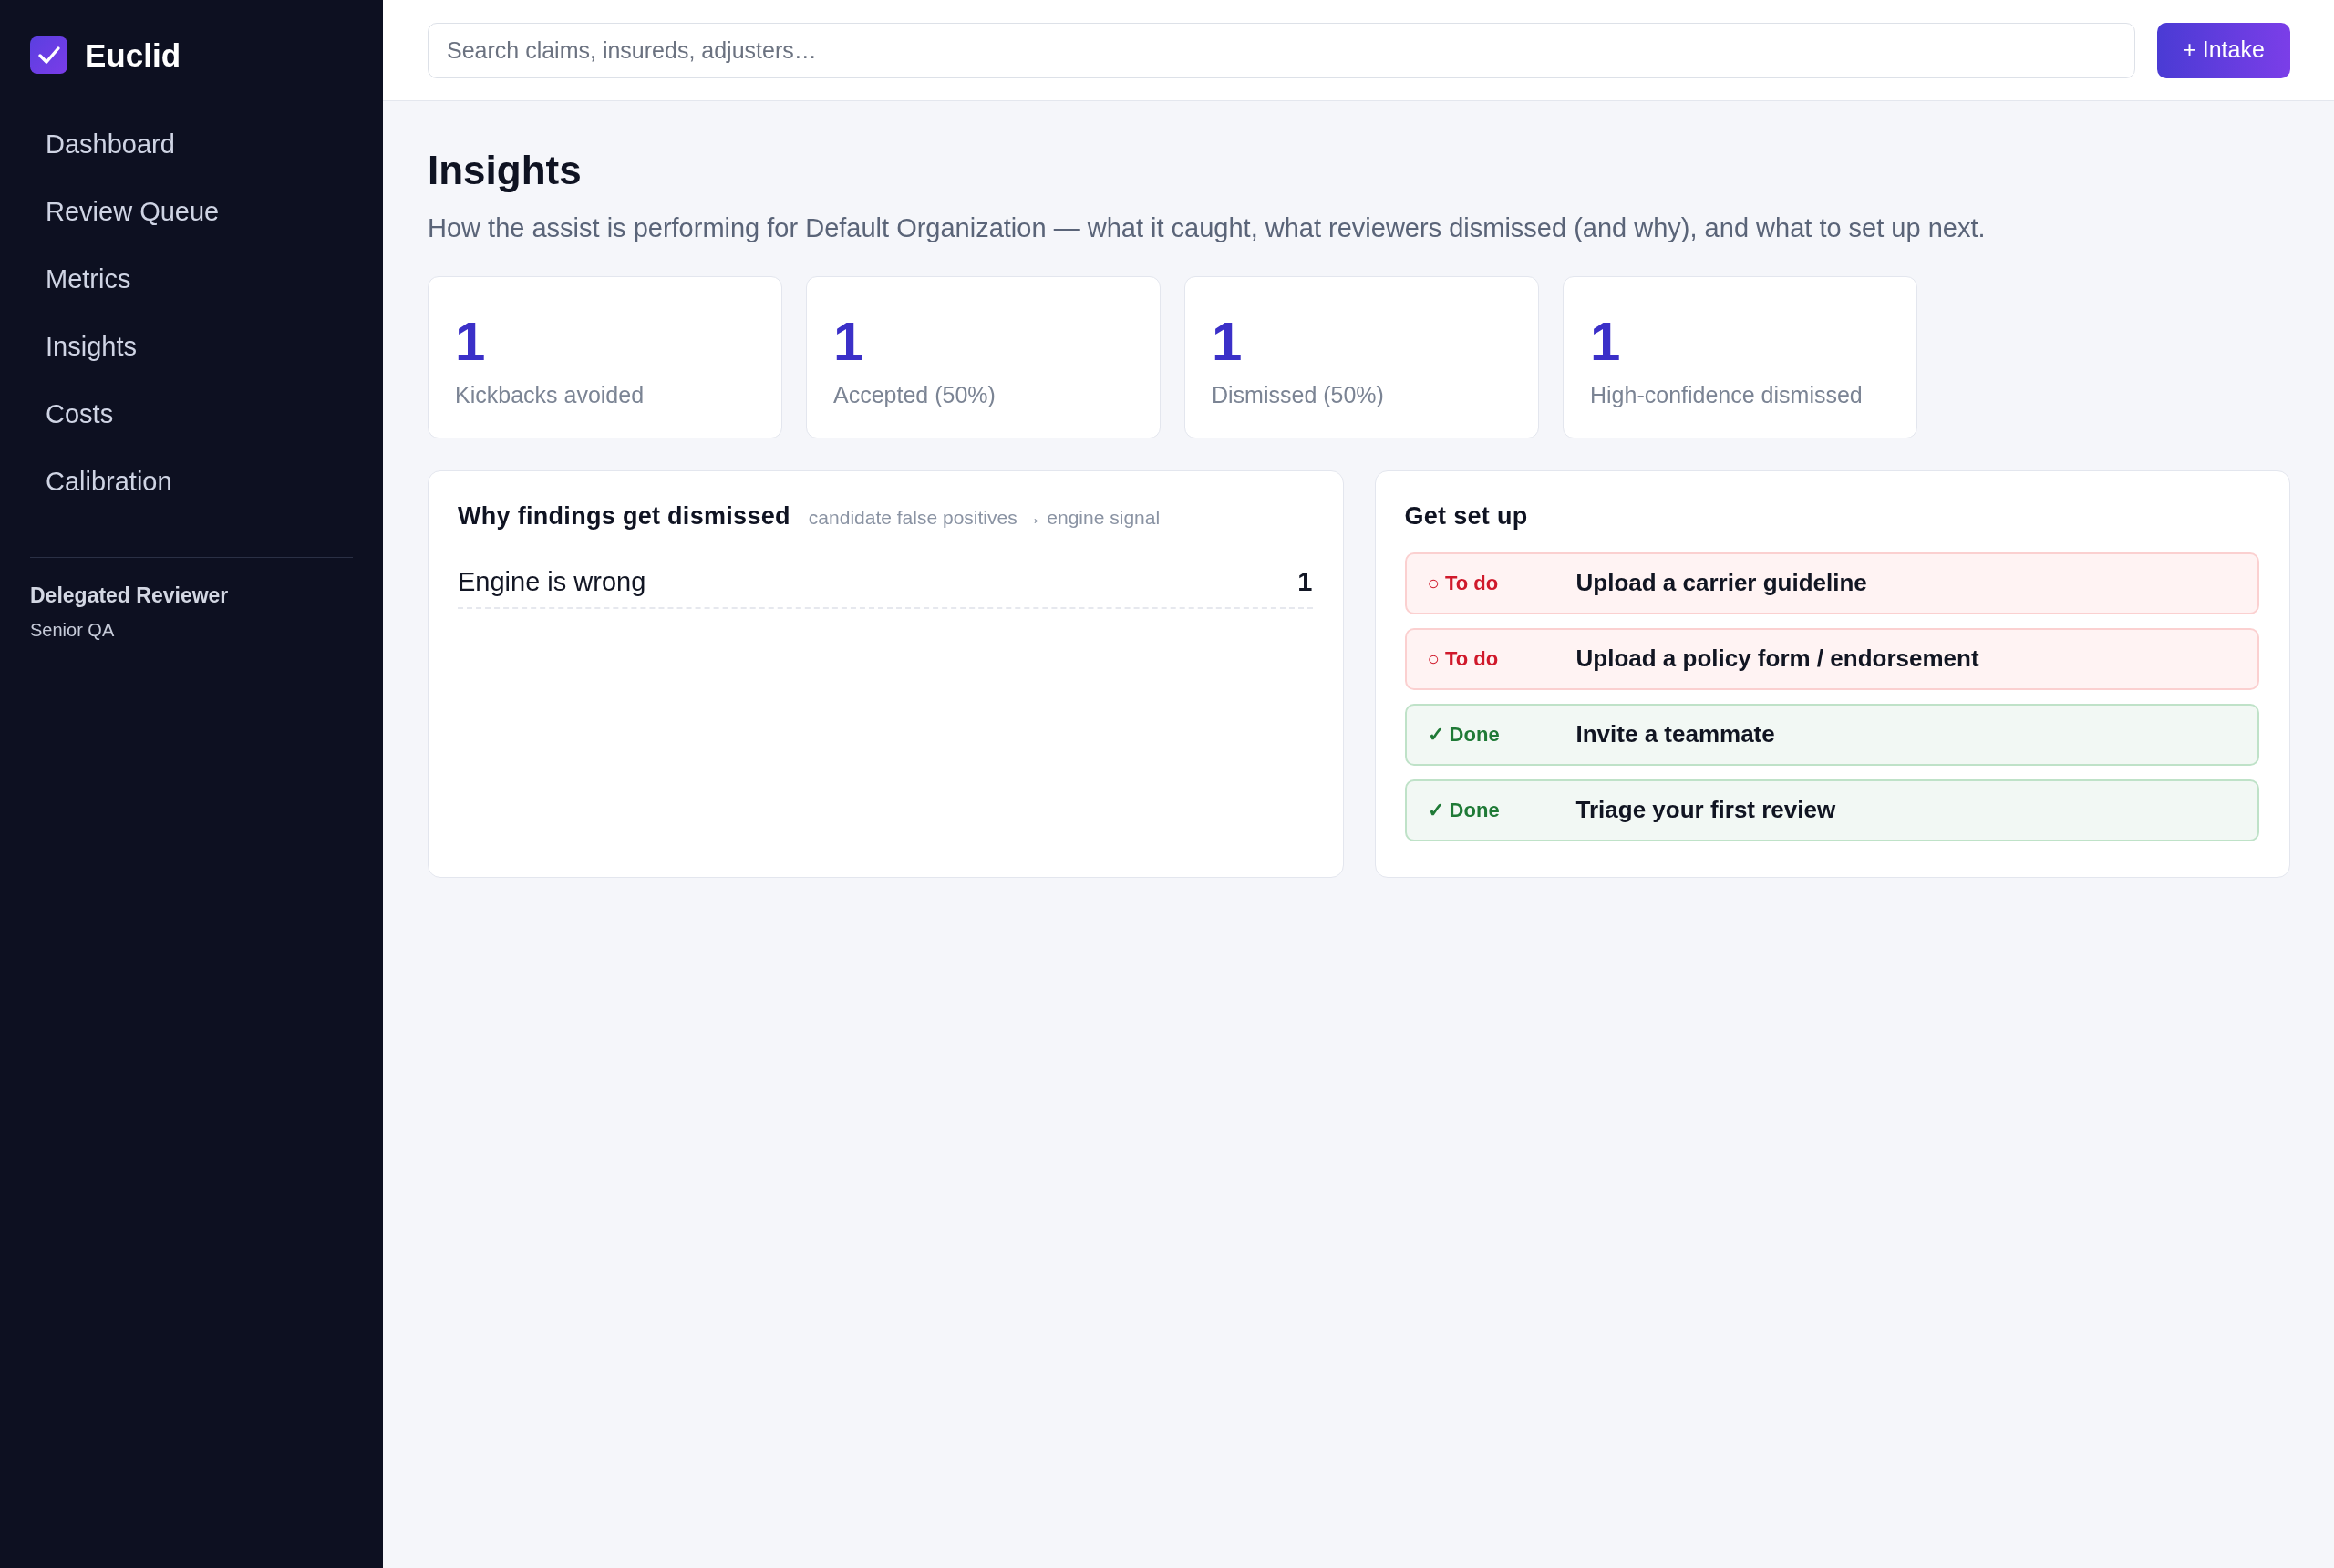  Describe the element at coordinates (191, 346) in the screenshot. I see `nav-item: Insights` at that location.